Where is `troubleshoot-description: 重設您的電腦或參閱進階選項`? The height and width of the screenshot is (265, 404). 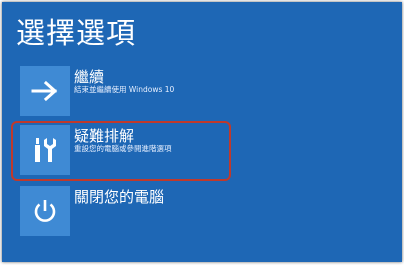
troubleshoot-description: 重設您的電腦或參閱進階選項 is located at coordinates (123, 148).